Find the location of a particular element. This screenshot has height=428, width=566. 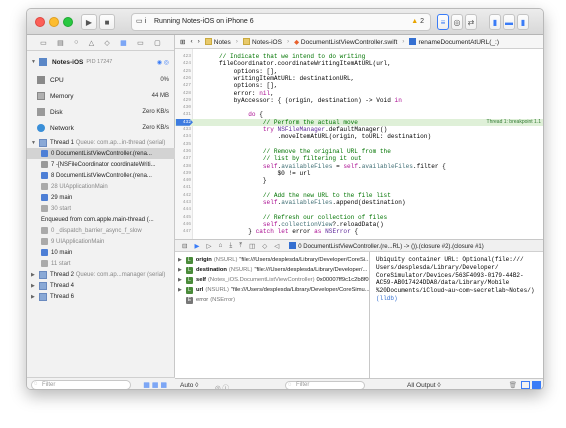

process-row: ▼ Notes-iOS PID 17247 ◉ ◎ is located at coordinates (101, 62).